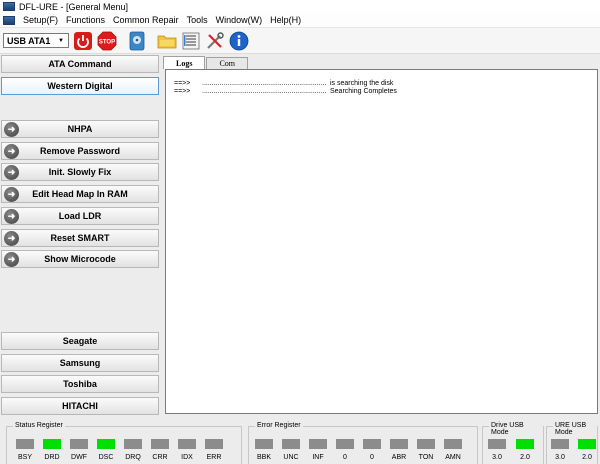 The image size is (600, 464). What do you see at coordinates (285, 20) in the screenshot?
I see `menu-help: Help(H)` at bounding box center [285, 20].